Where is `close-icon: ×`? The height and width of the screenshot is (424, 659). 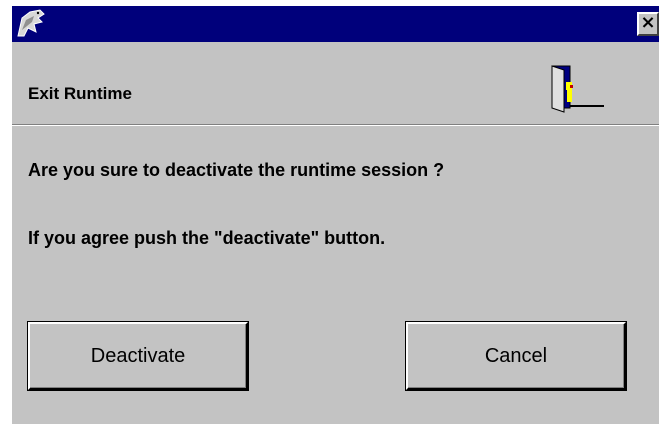 close-icon: × is located at coordinates (648, 22).